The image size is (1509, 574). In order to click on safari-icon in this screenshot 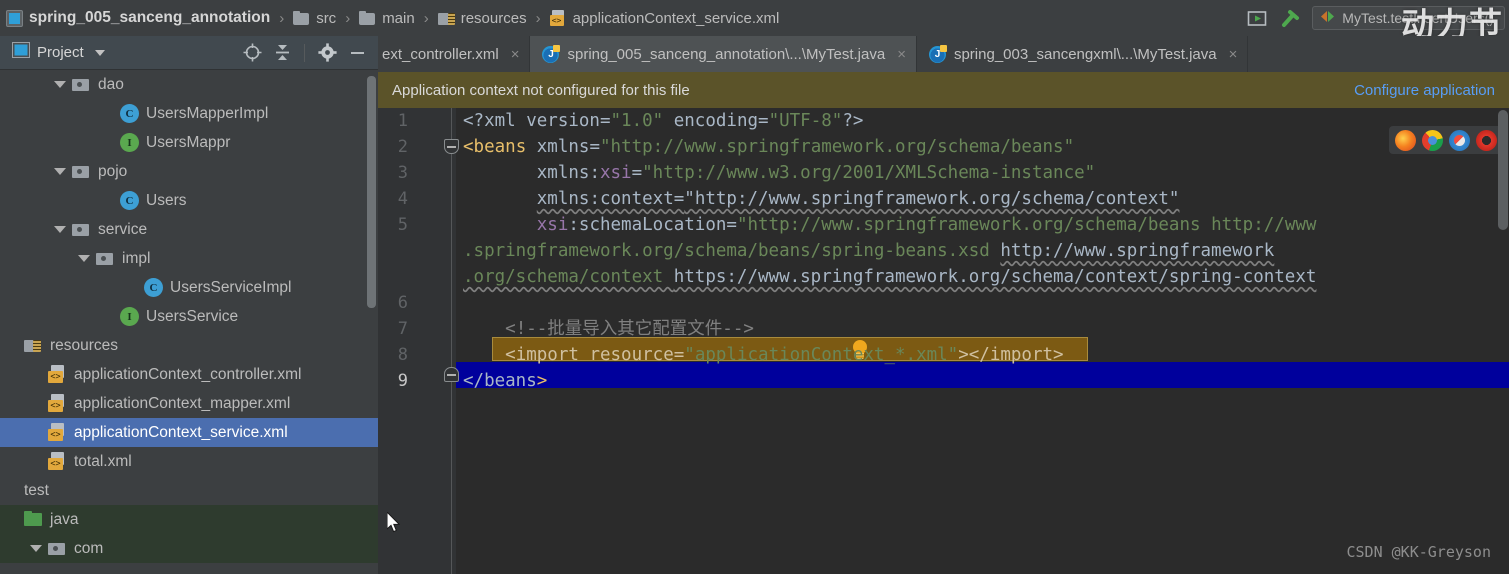, I will do `click(1459, 140)`.